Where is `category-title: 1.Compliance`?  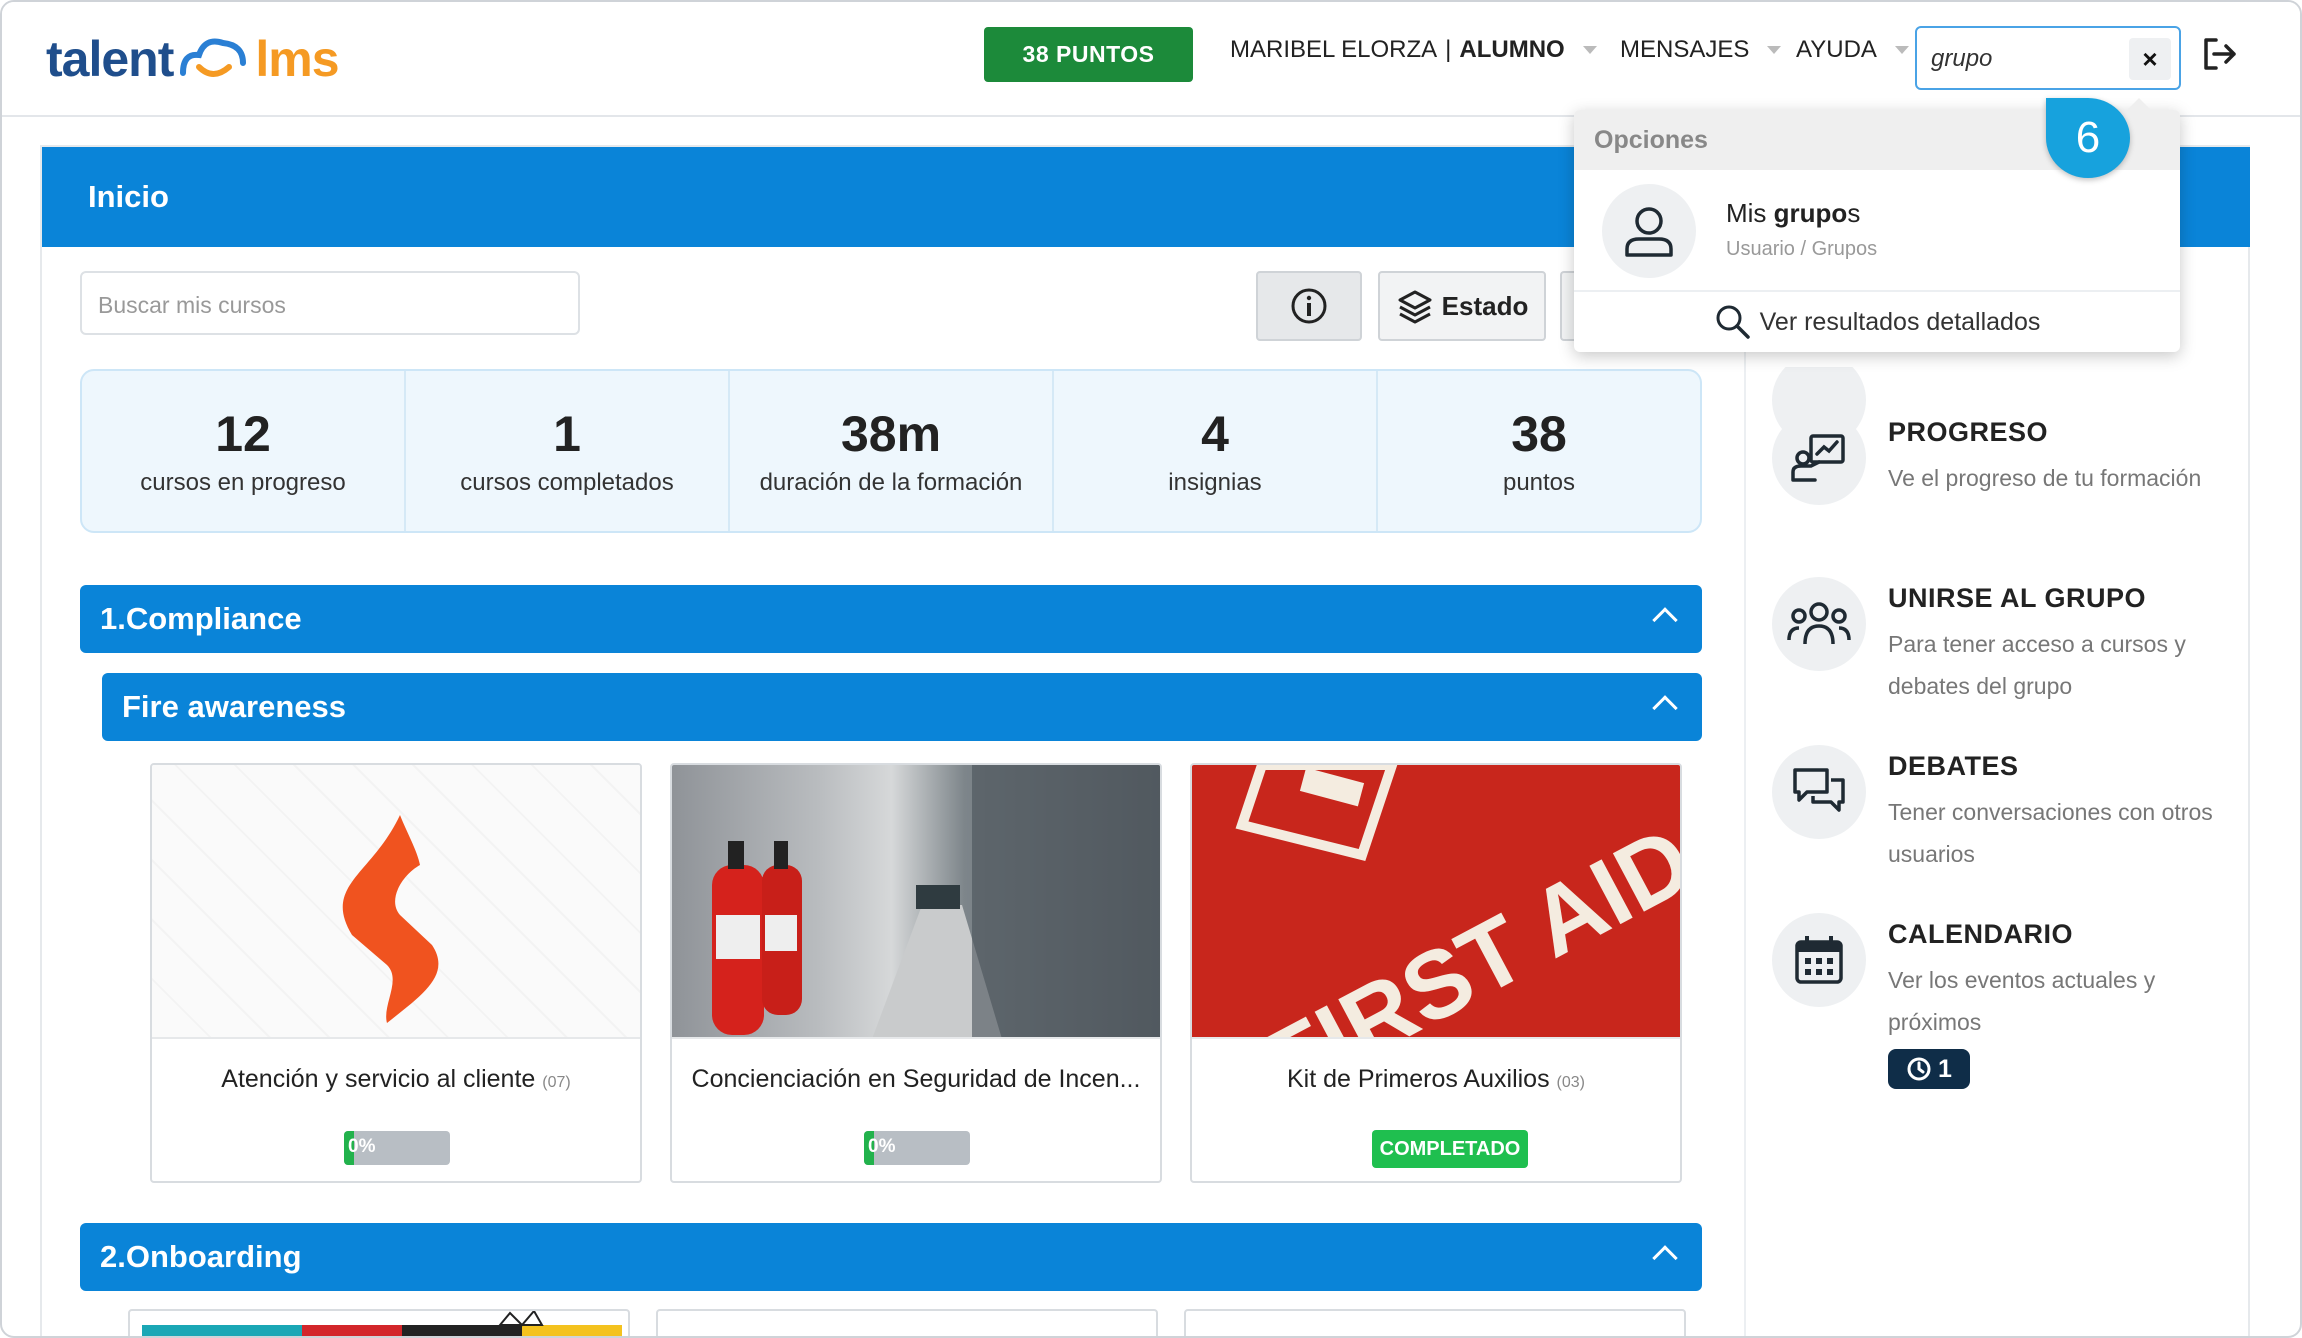
category-title: 1.Compliance is located at coordinates (201, 618).